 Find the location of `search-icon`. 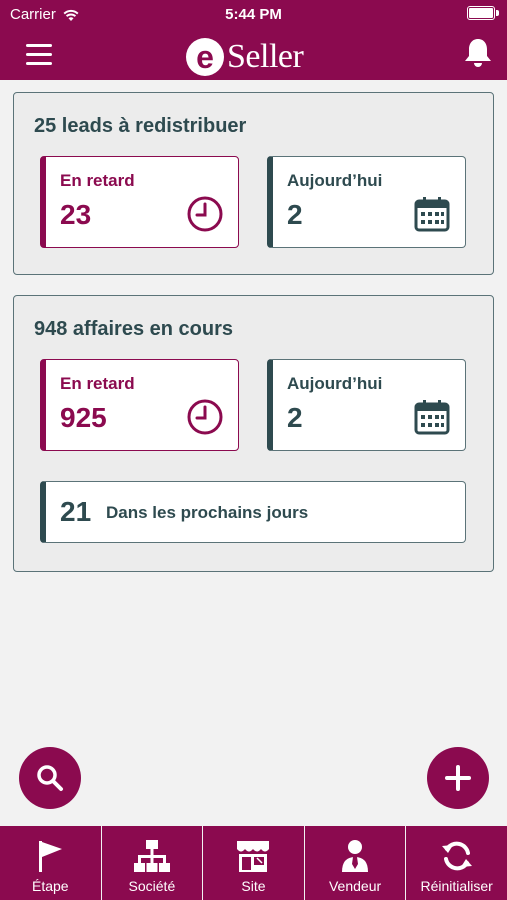

search-icon is located at coordinates (50, 778).